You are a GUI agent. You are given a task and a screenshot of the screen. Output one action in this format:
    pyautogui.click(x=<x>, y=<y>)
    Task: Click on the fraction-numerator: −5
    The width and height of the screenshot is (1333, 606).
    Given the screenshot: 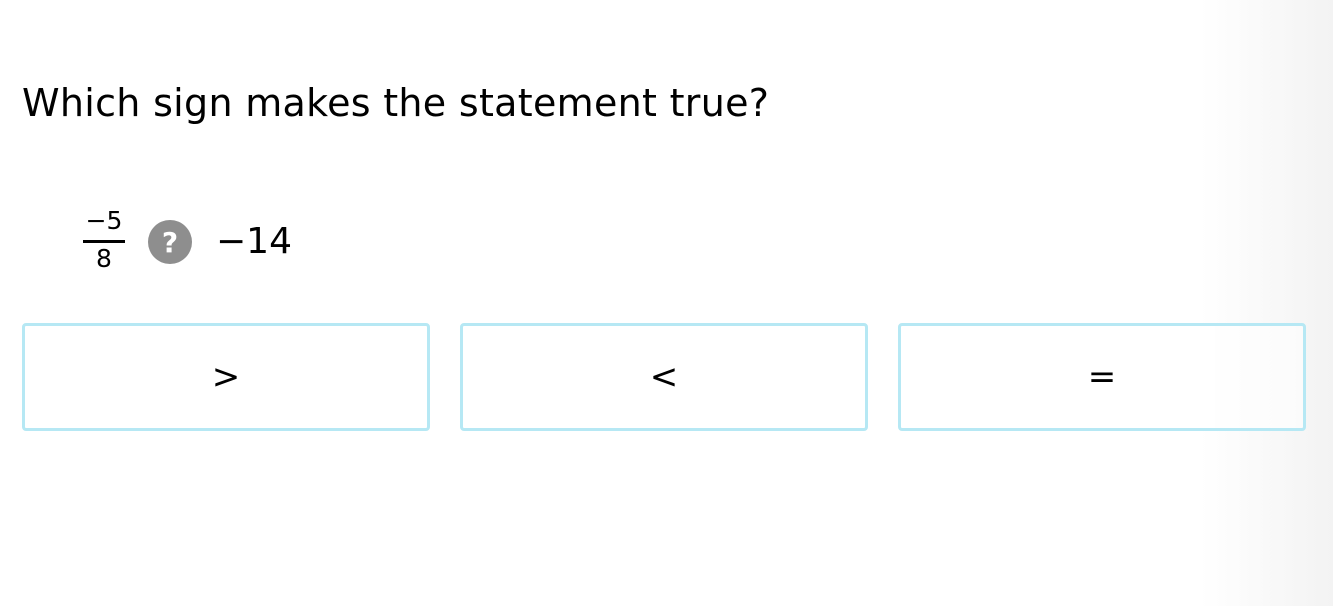 What is the action you would take?
    pyautogui.click(x=104, y=220)
    